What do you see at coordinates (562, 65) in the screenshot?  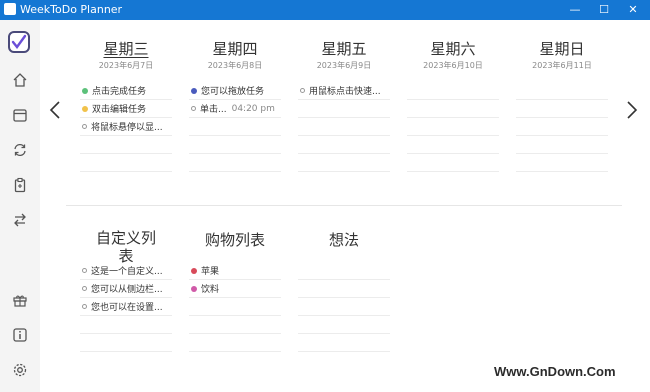 I see `column-date: 2023年6月11日` at bounding box center [562, 65].